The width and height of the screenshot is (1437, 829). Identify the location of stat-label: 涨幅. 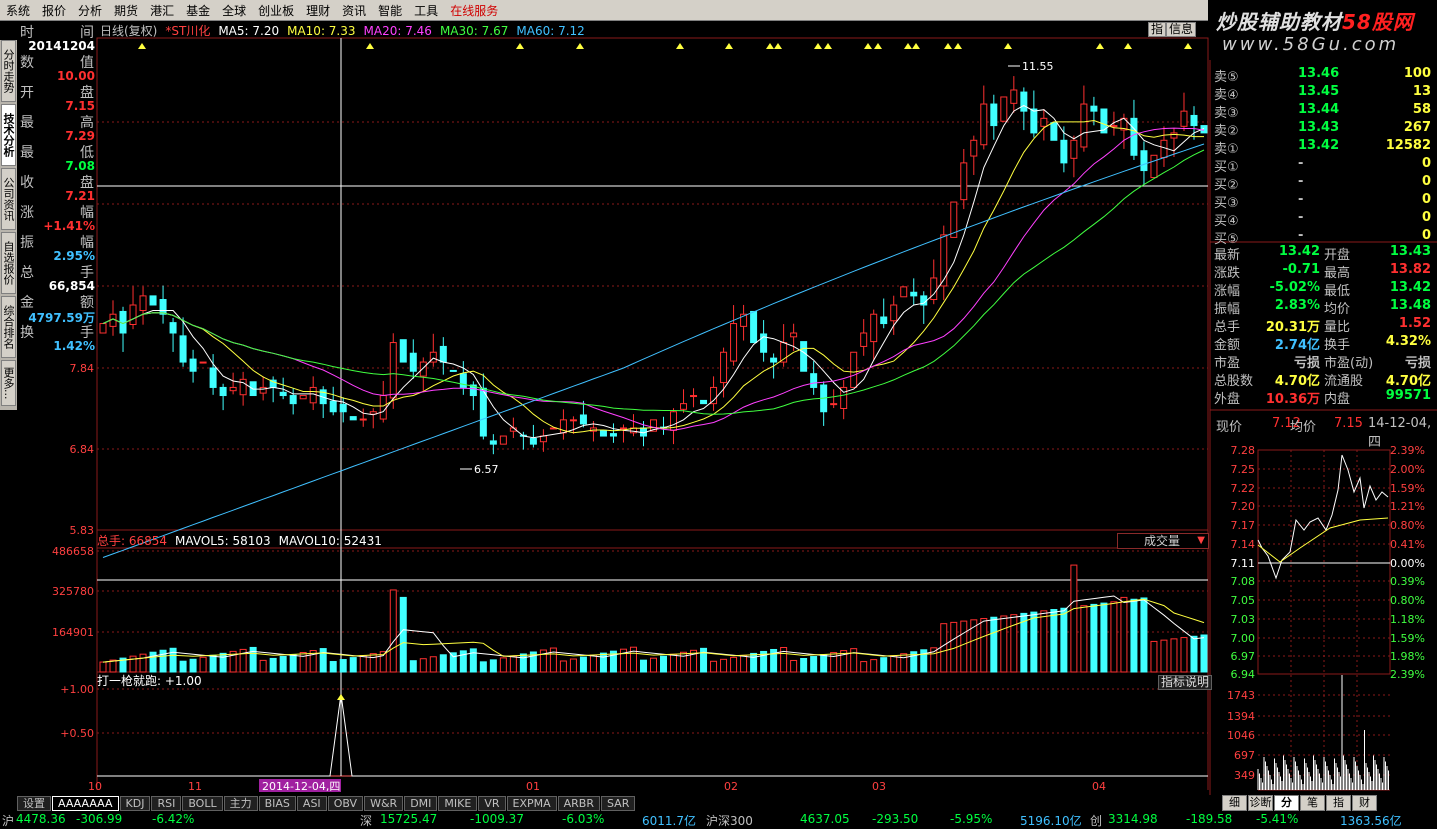
(1227, 289).